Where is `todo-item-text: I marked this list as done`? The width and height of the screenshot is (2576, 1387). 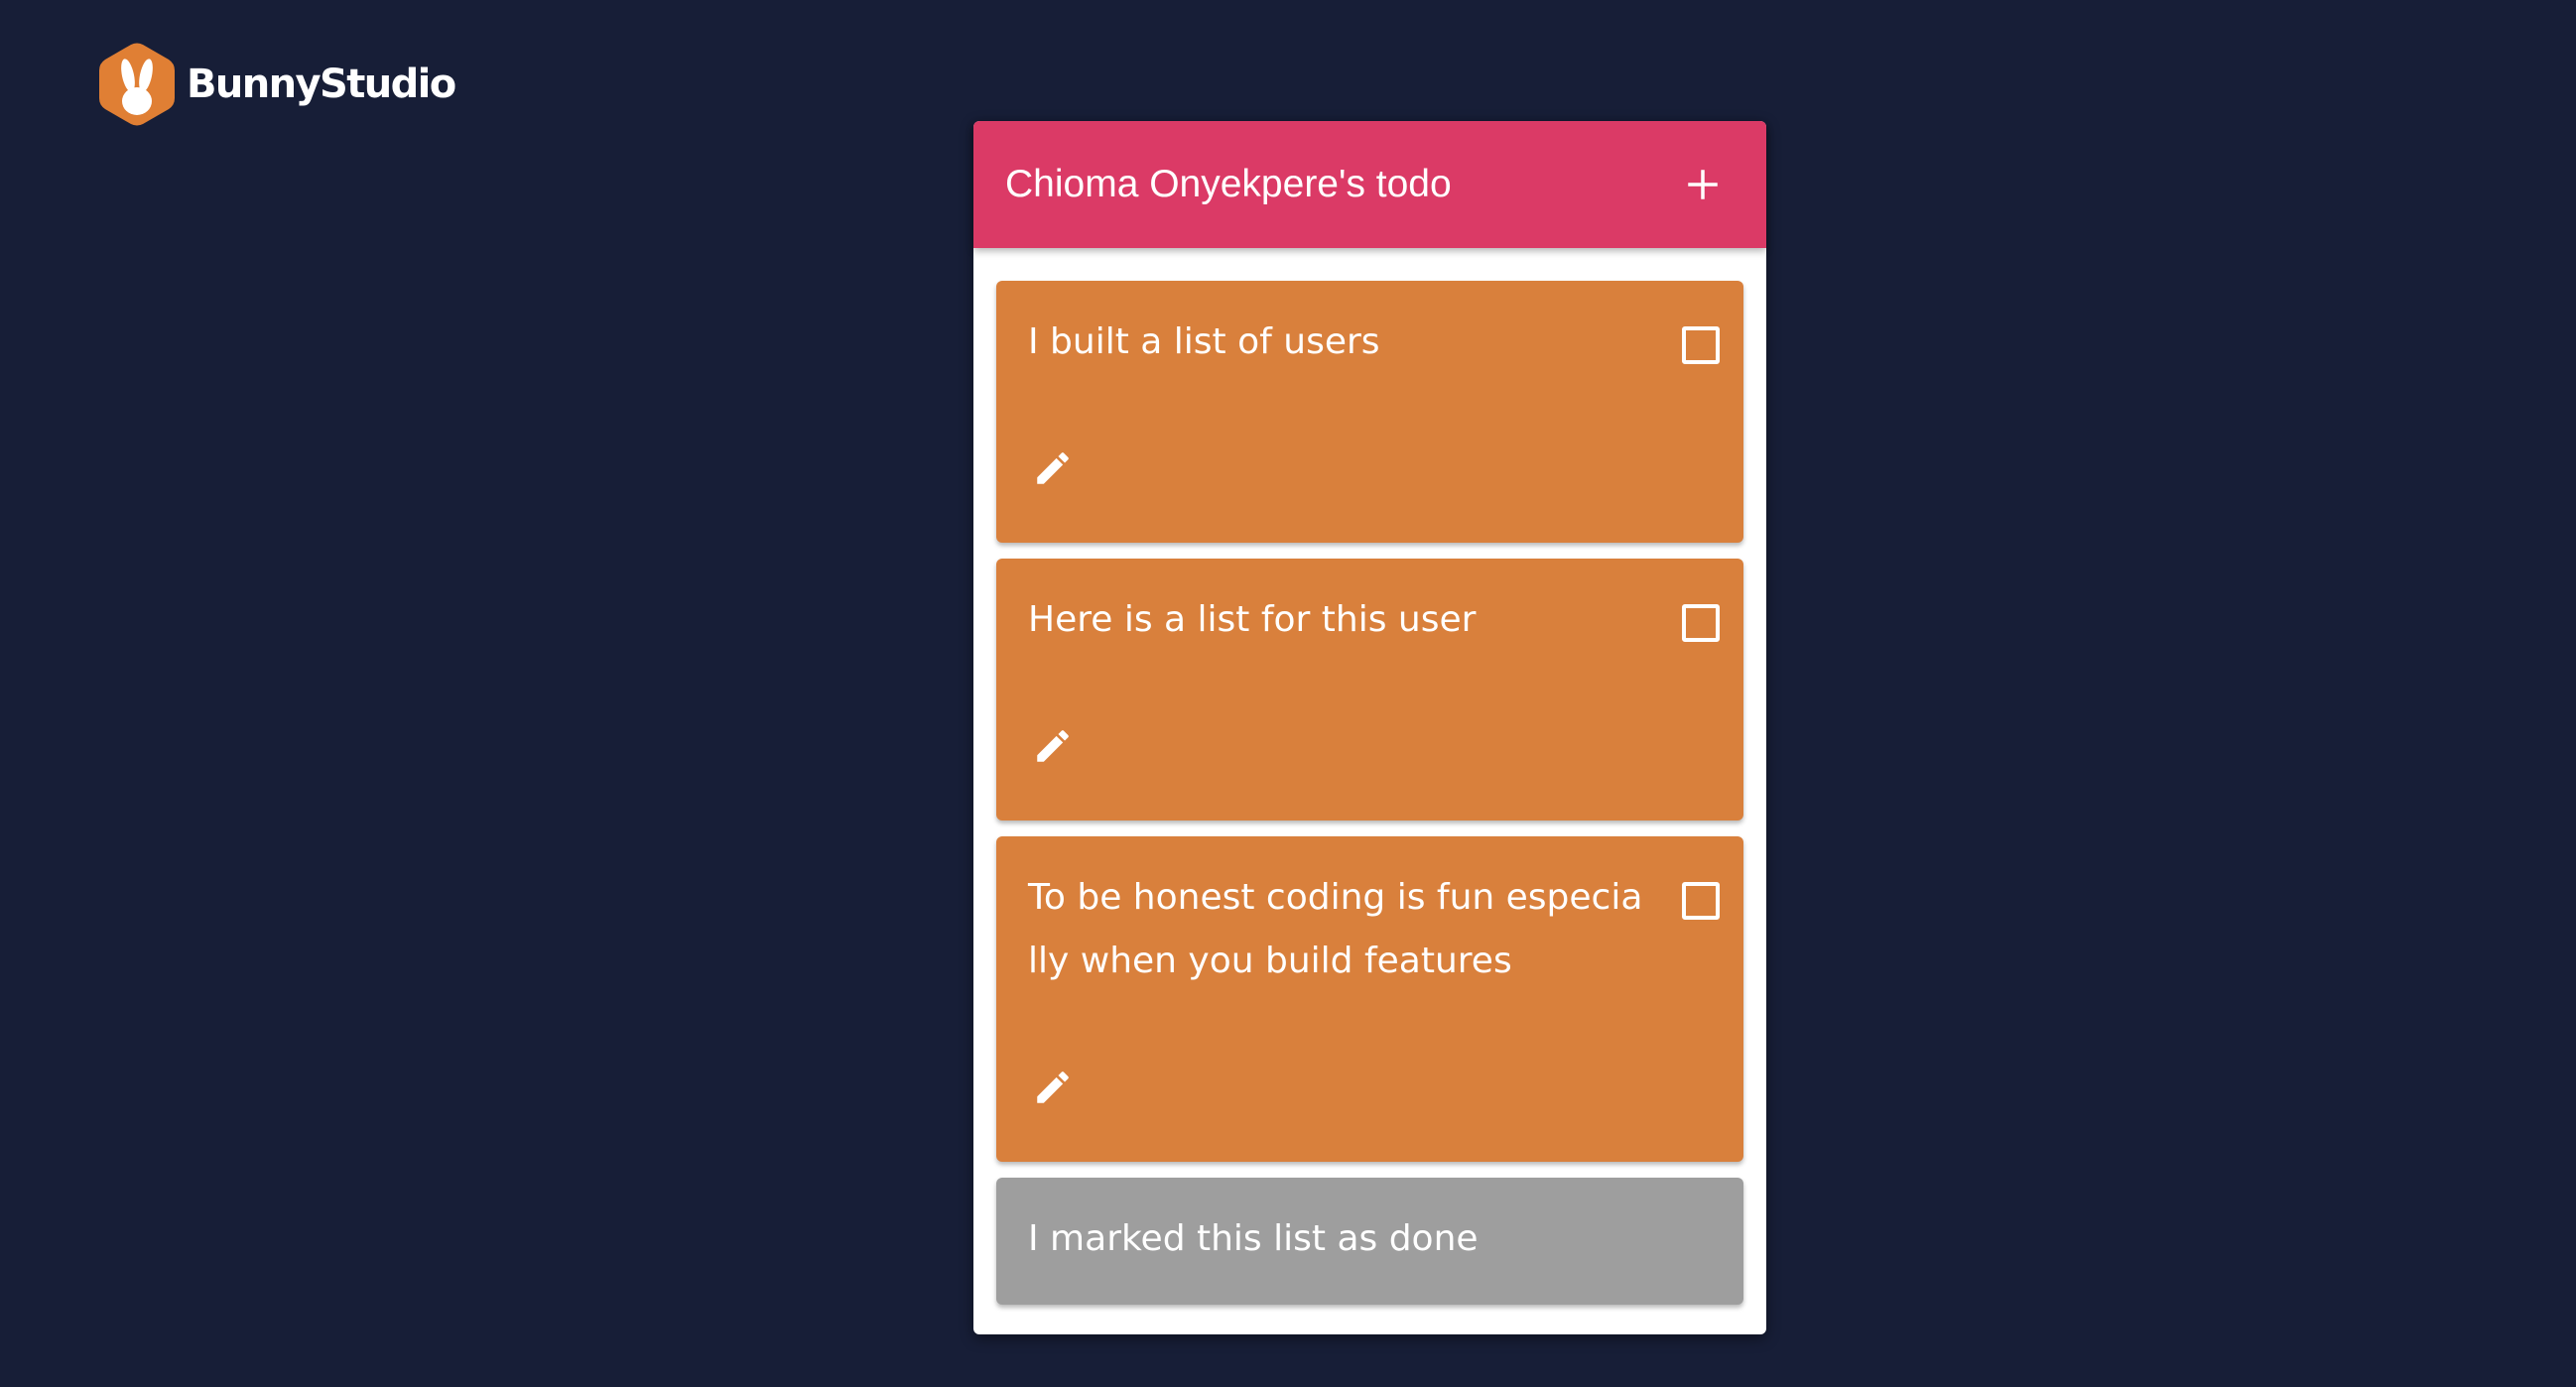 todo-item-text: I marked this list as done is located at coordinates (1253, 1239).